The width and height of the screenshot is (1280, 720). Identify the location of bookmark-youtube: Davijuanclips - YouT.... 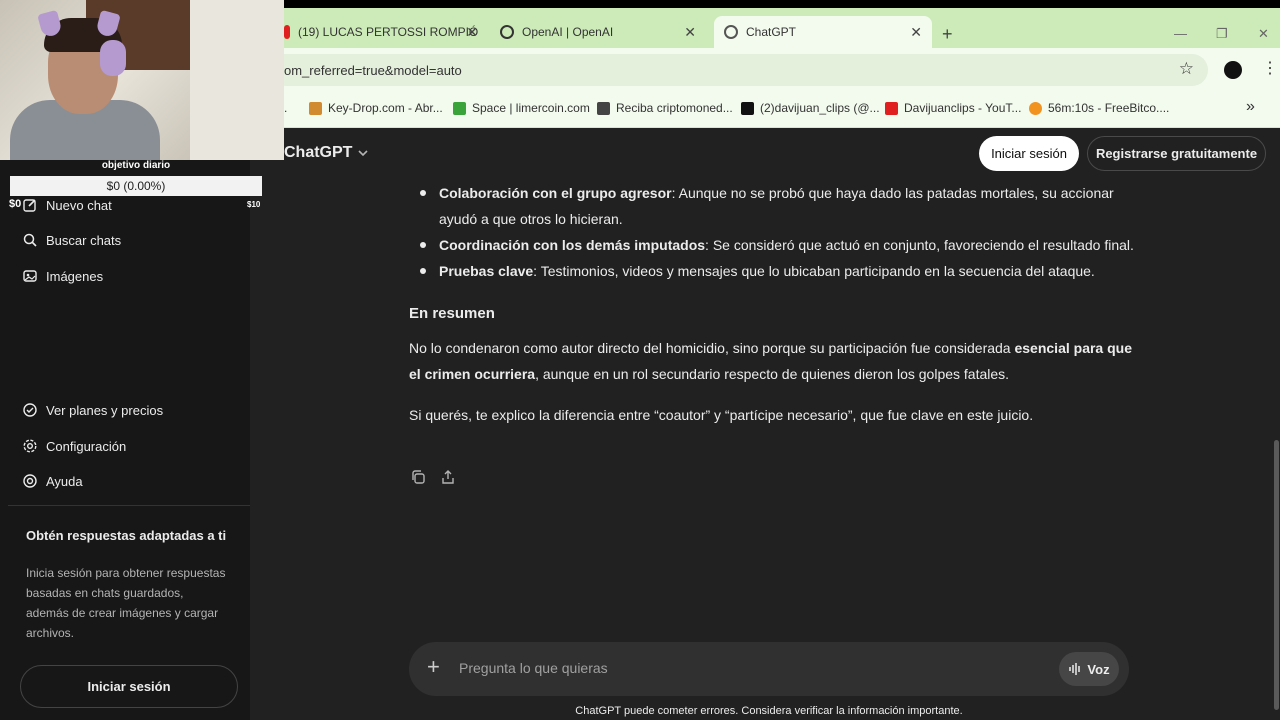
(953, 108).